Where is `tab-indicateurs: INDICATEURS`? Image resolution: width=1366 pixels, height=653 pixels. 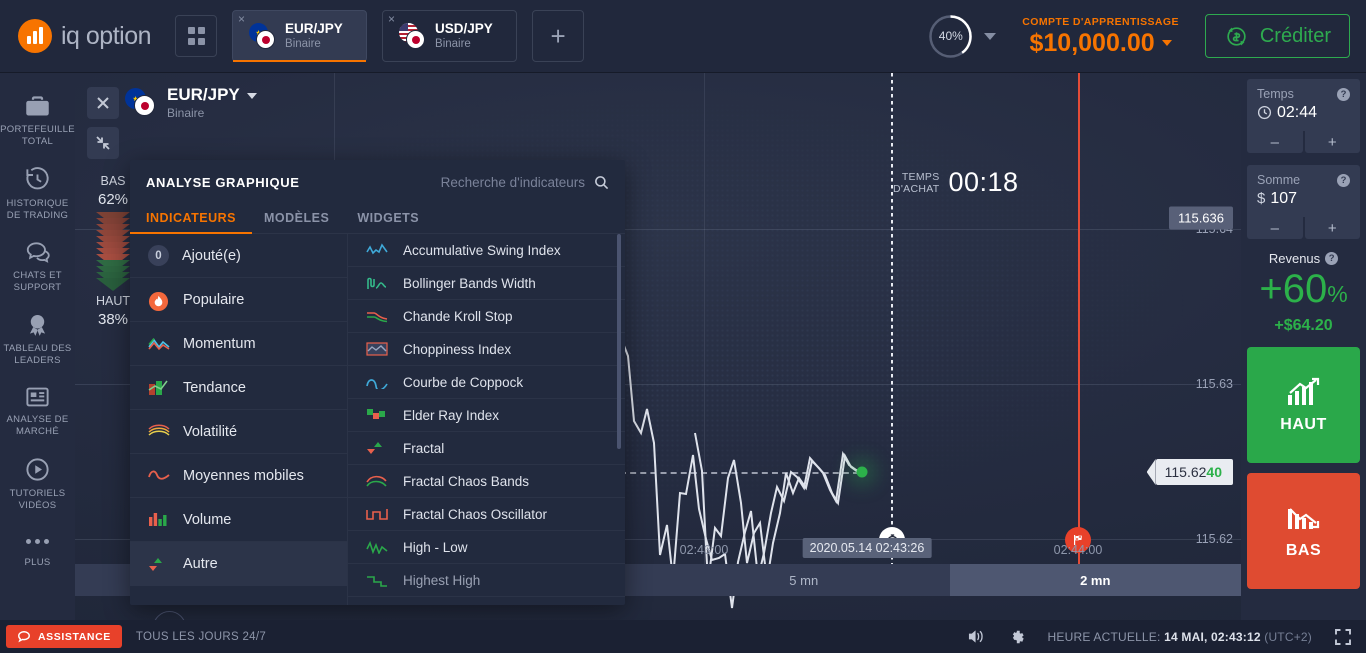
tab-indicateurs: INDICATEURS is located at coordinates (191, 222).